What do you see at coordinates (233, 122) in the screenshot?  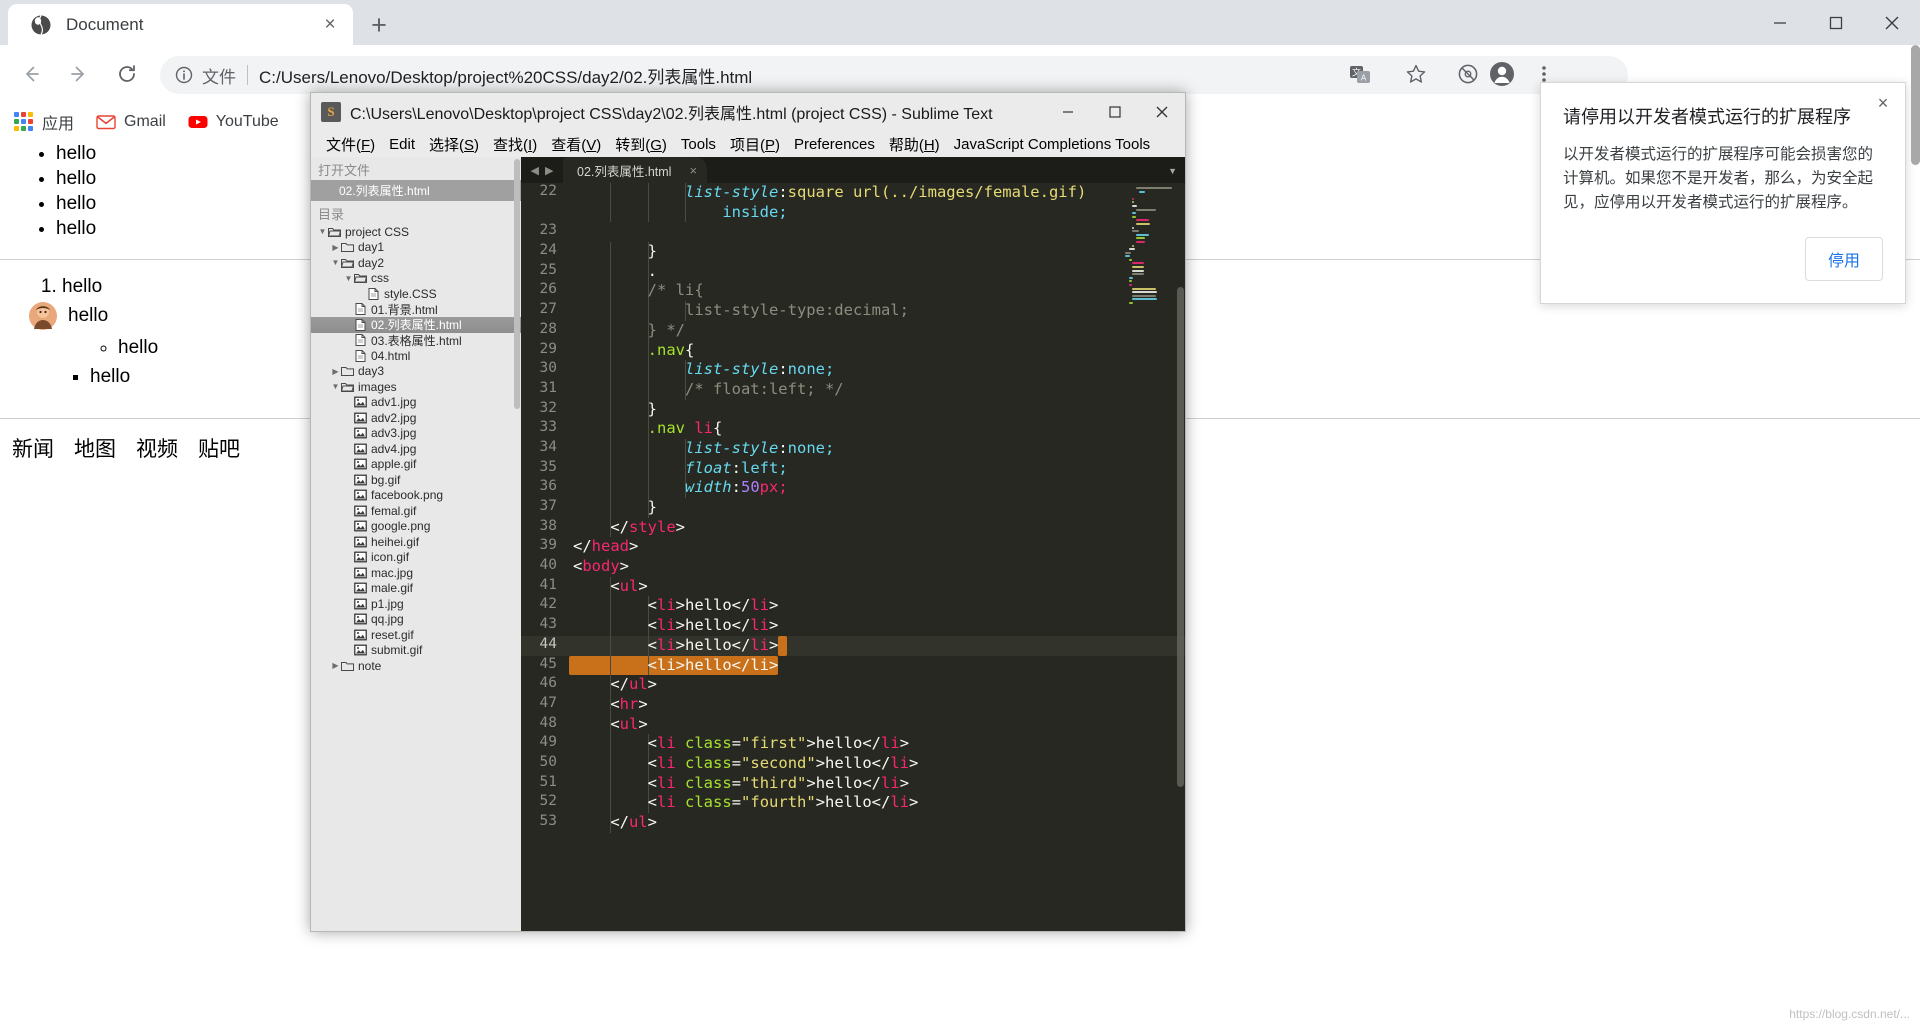 I see `bookmark-youtube: YouTube` at bounding box center [233, 122].